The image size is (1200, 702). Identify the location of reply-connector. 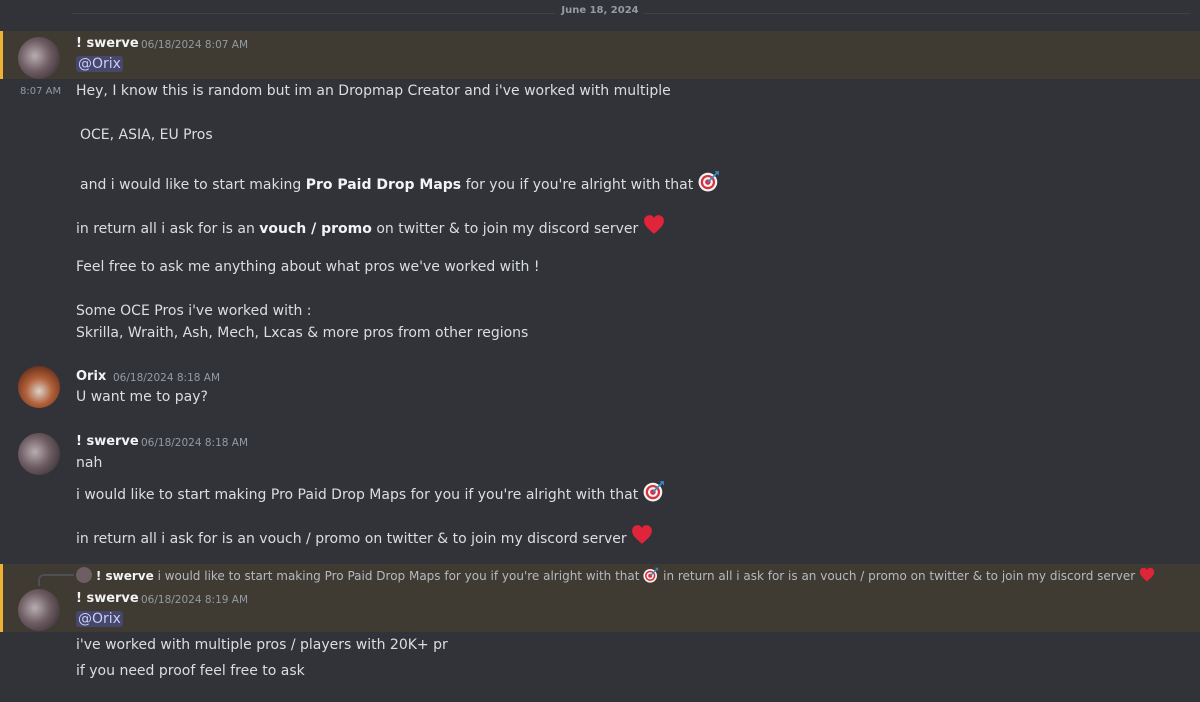
(56, 580).